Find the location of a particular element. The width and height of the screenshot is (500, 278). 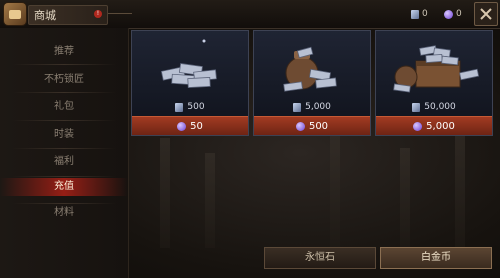

price-value: 50 is located at coordinates (196, 126).